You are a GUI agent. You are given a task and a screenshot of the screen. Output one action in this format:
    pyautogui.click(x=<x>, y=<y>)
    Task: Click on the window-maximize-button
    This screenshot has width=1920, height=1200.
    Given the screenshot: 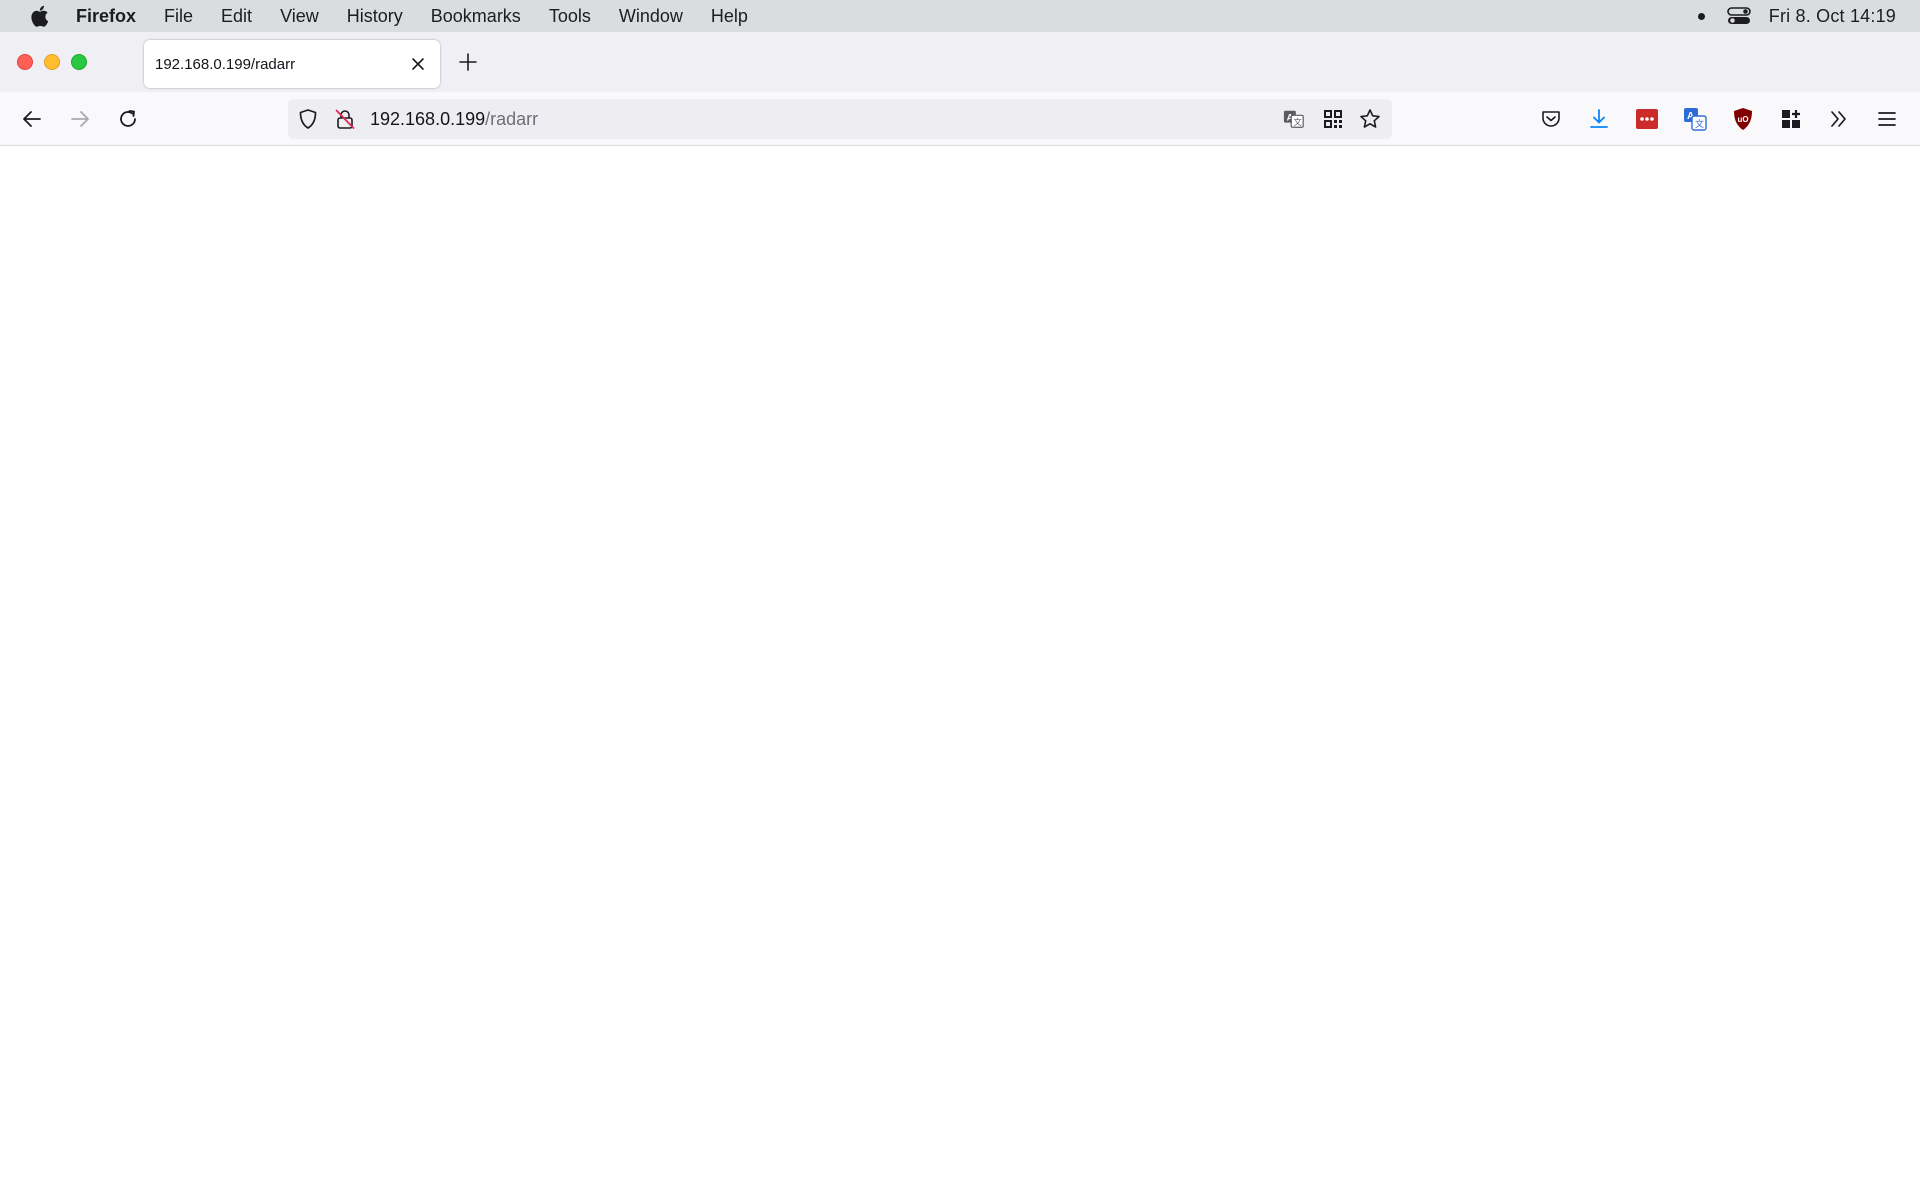 What is the action you would take?
    pyautogui.click(x=79, y=62)
    